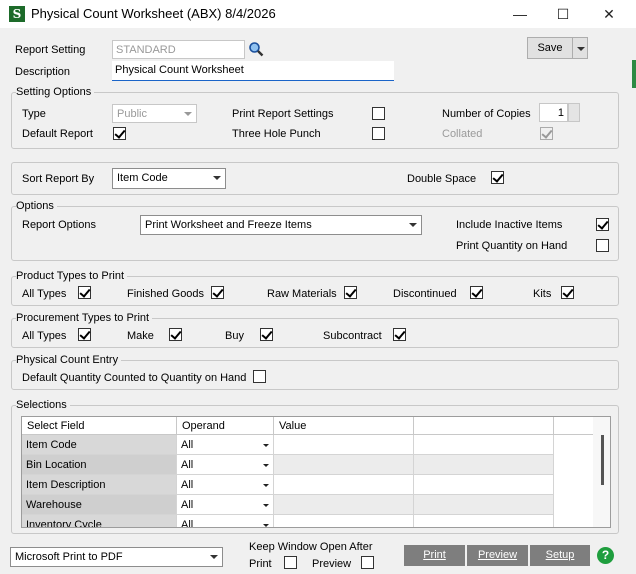  I want to click on report-setting-label: Report Setting, so click(50, 50).